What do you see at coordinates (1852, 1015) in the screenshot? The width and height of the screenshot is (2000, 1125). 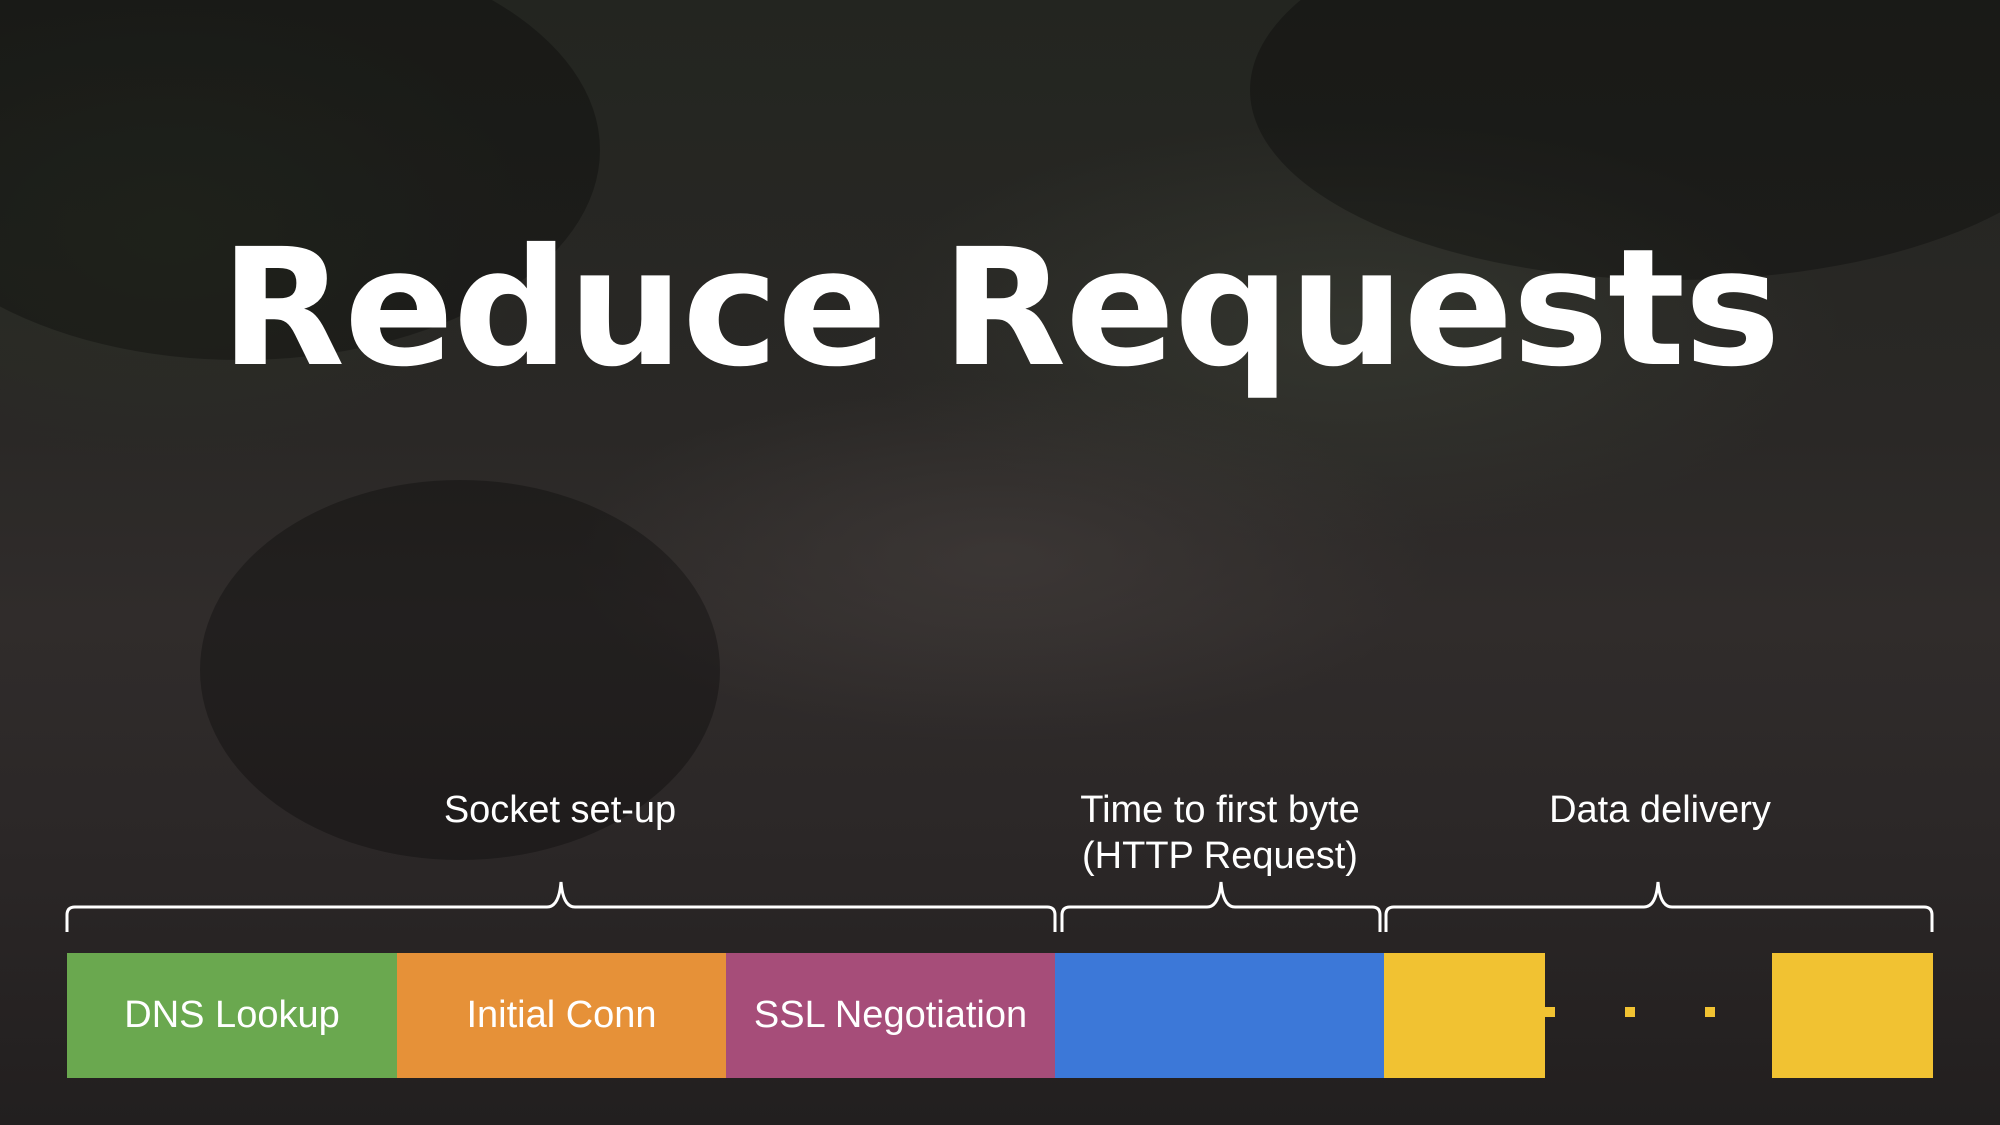 I see `bar-data-delivery-end` at bounding box center [1852, 1015].